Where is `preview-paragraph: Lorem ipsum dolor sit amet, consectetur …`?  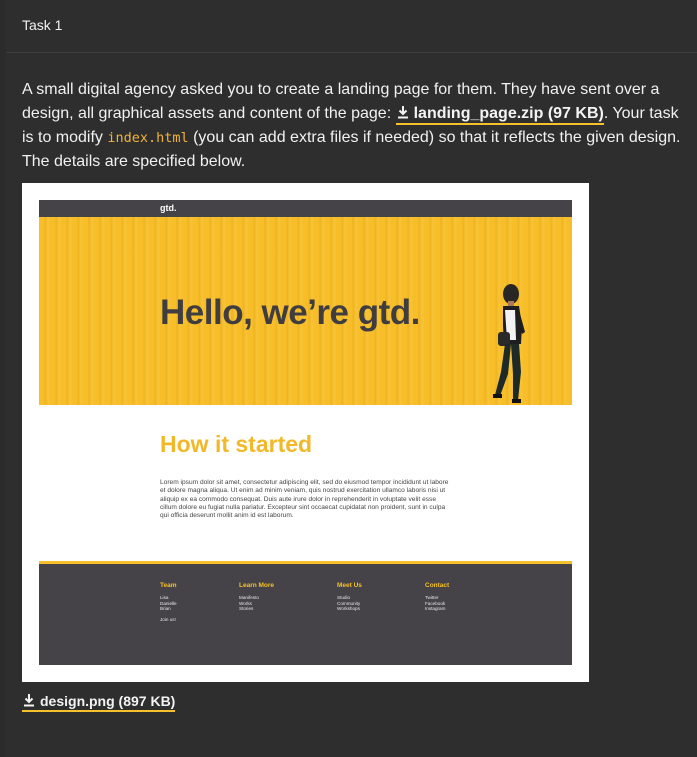 preview-paragraph: Lorem ipsum dolor sit amet, consectetur … is located at coordinates (304, 499).